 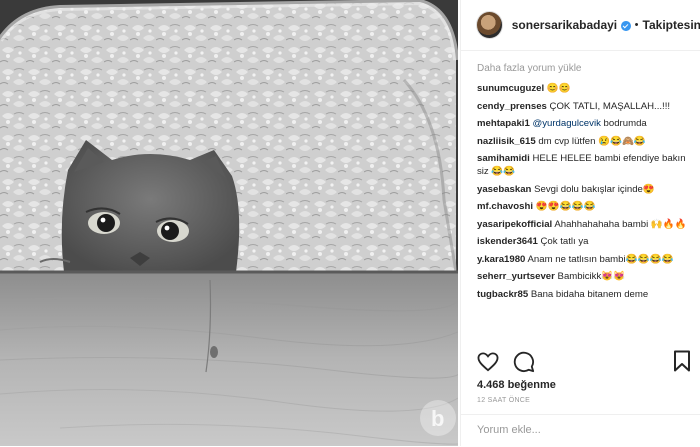 I want to click on comment-item: mehtapaki1 @yurdagulcevik bodrumda, so click(x=584, y=123).